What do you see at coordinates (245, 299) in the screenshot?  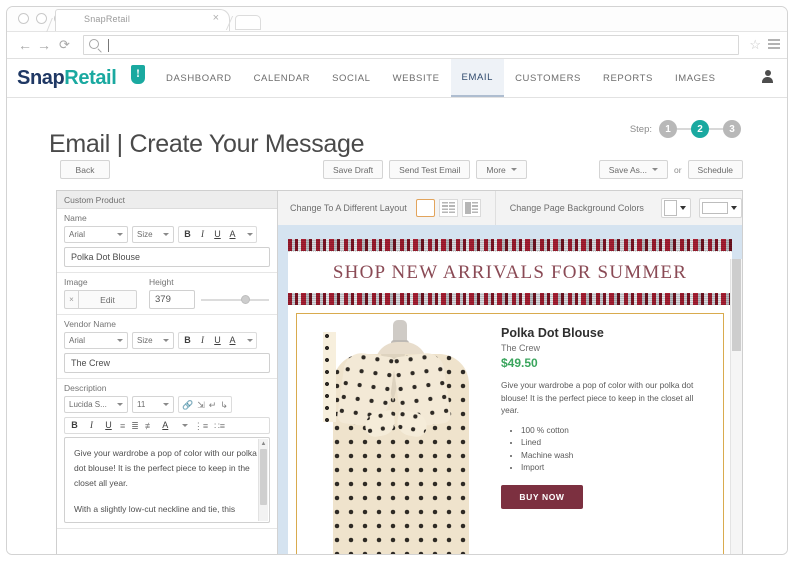 I see `slider-handle` at bounding box center [245, 299].